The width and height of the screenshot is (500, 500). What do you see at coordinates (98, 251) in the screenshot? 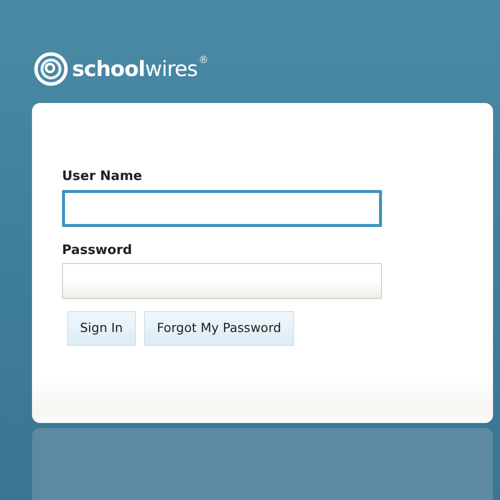
I see `field-label: Password` at bounding box center [98, 251].